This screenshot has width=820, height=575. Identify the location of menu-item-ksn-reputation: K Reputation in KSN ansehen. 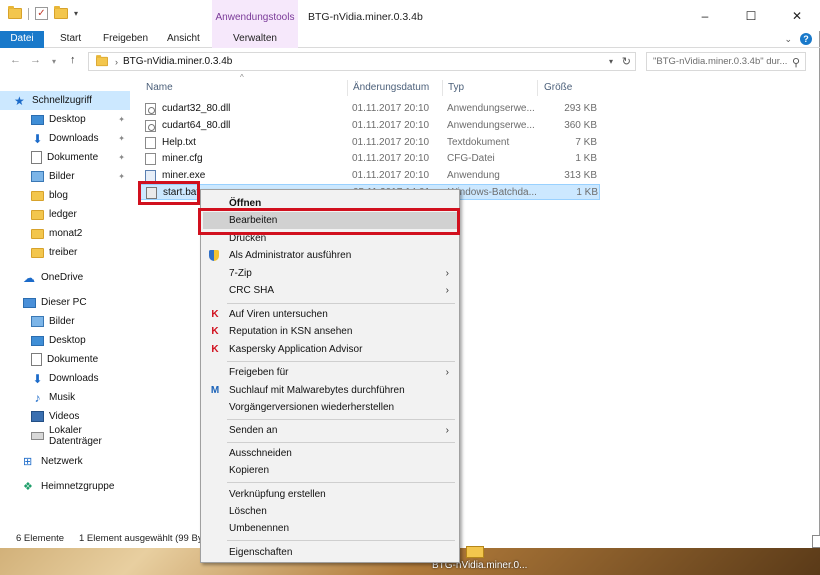
(330, 331).